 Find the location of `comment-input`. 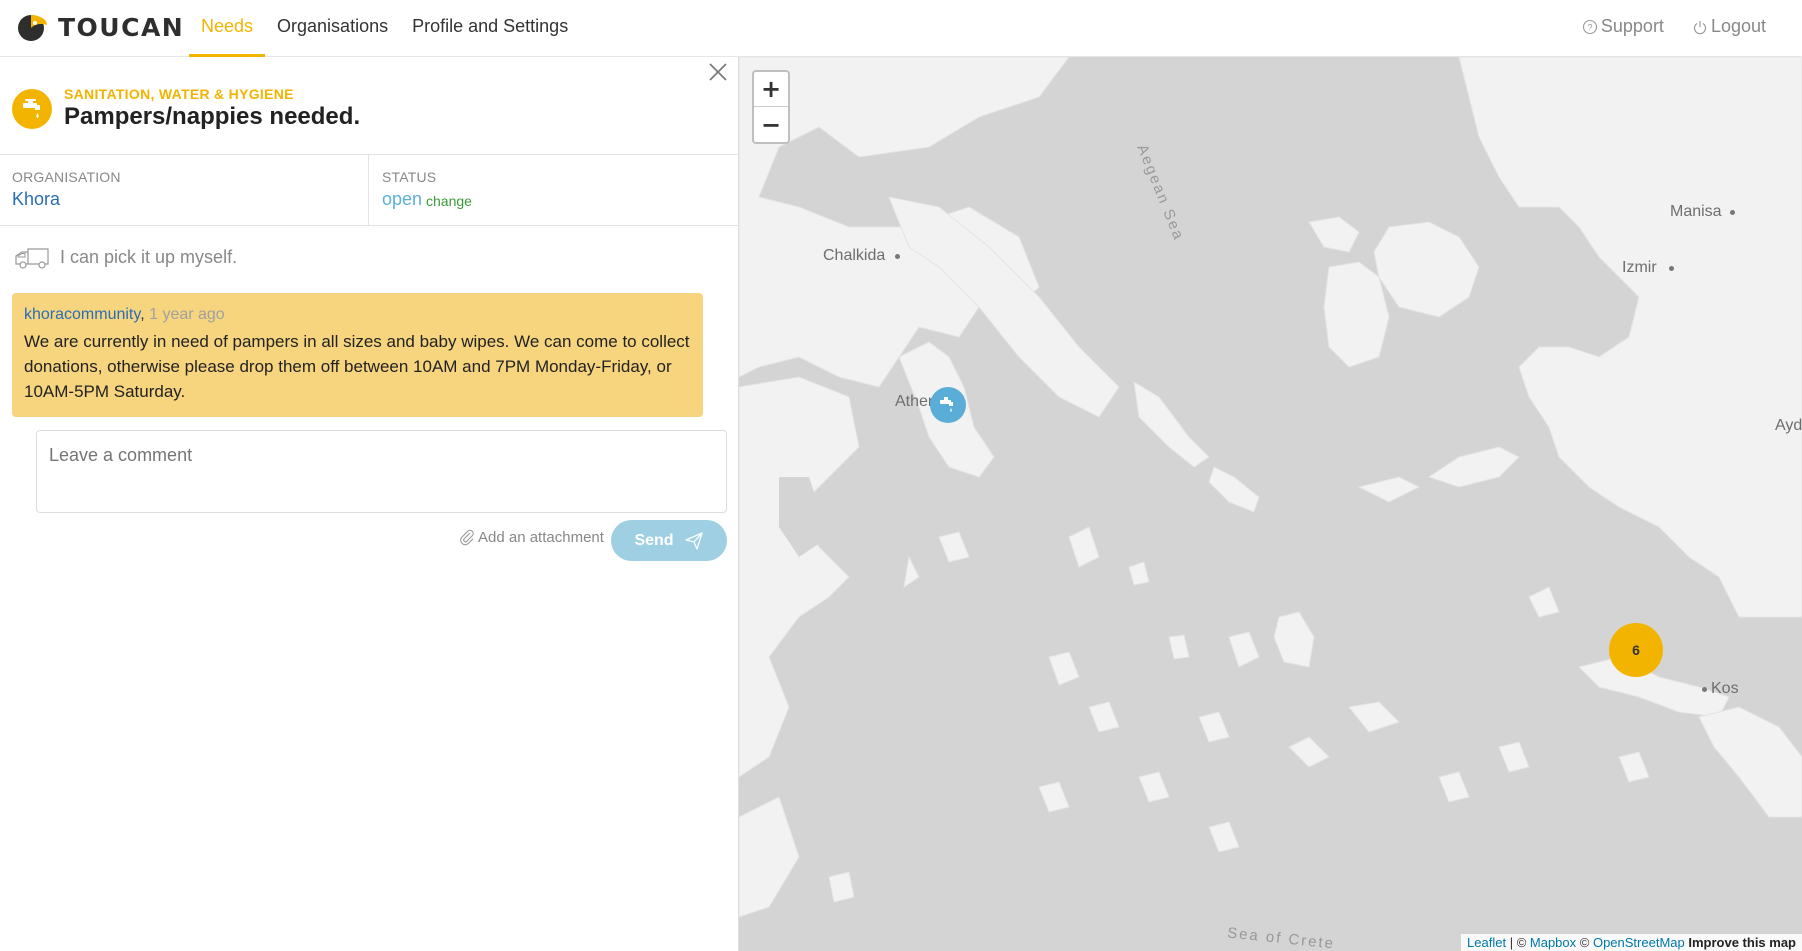

comment-input is located at coordinates (381, 471).